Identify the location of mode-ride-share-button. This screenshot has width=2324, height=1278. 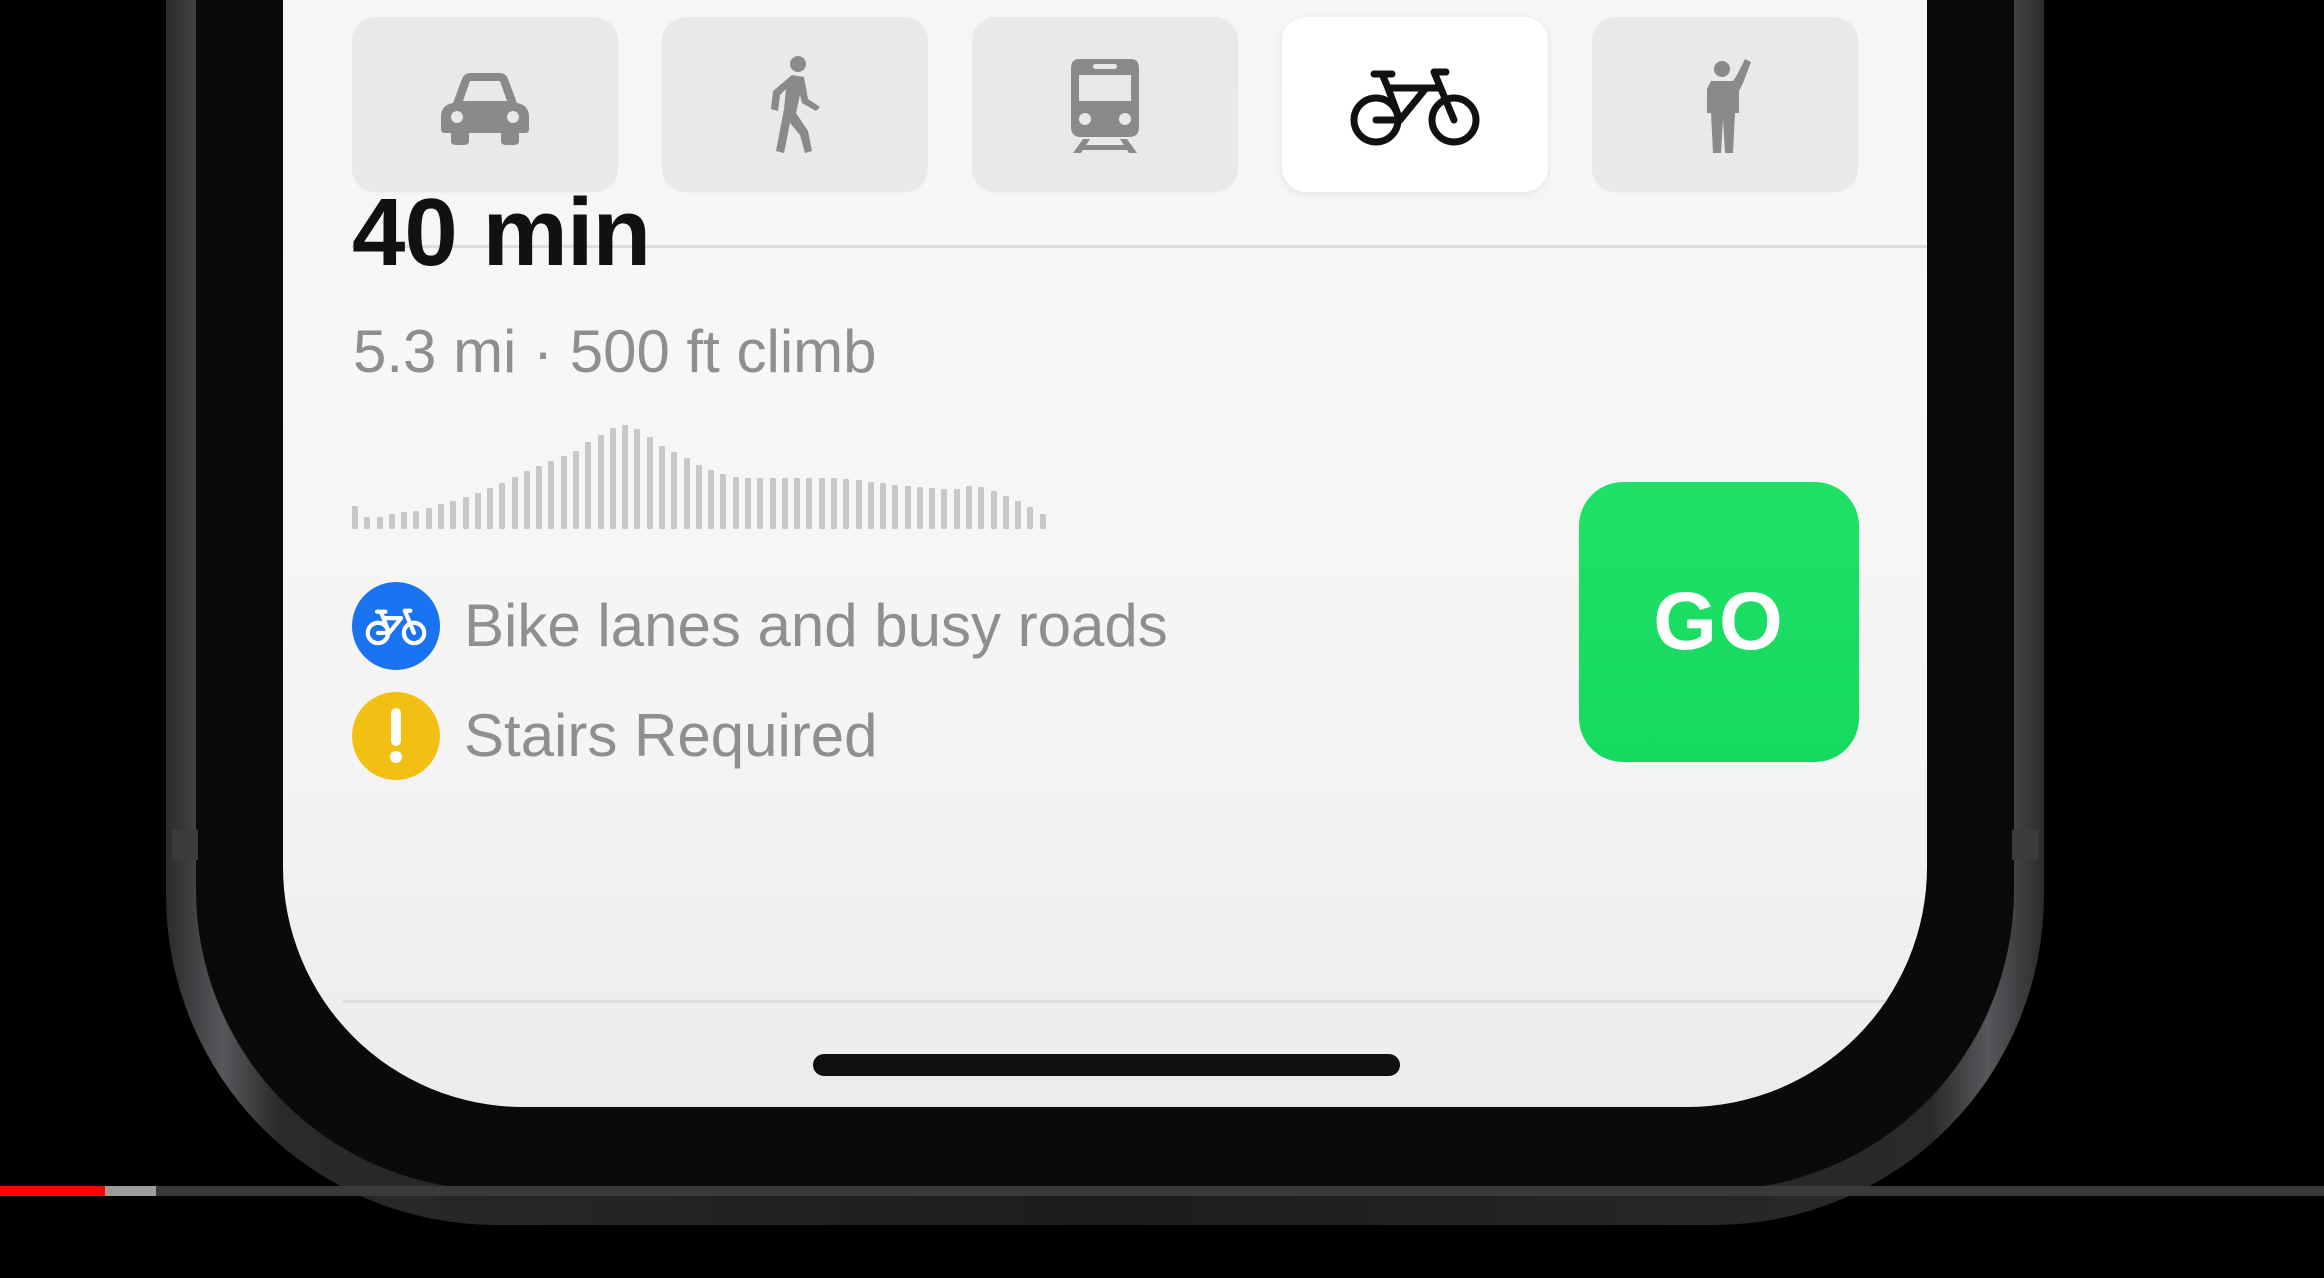
(1725, 104).